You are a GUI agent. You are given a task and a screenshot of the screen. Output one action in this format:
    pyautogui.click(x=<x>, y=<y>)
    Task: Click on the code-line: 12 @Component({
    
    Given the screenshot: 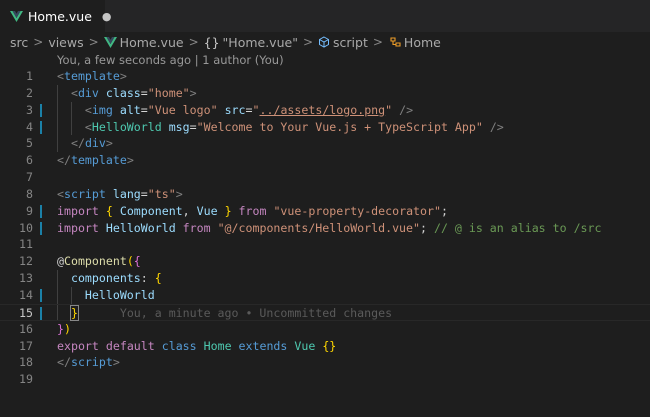 What is the action you would take?
    pyautogui.click(x=325, y=261)
    